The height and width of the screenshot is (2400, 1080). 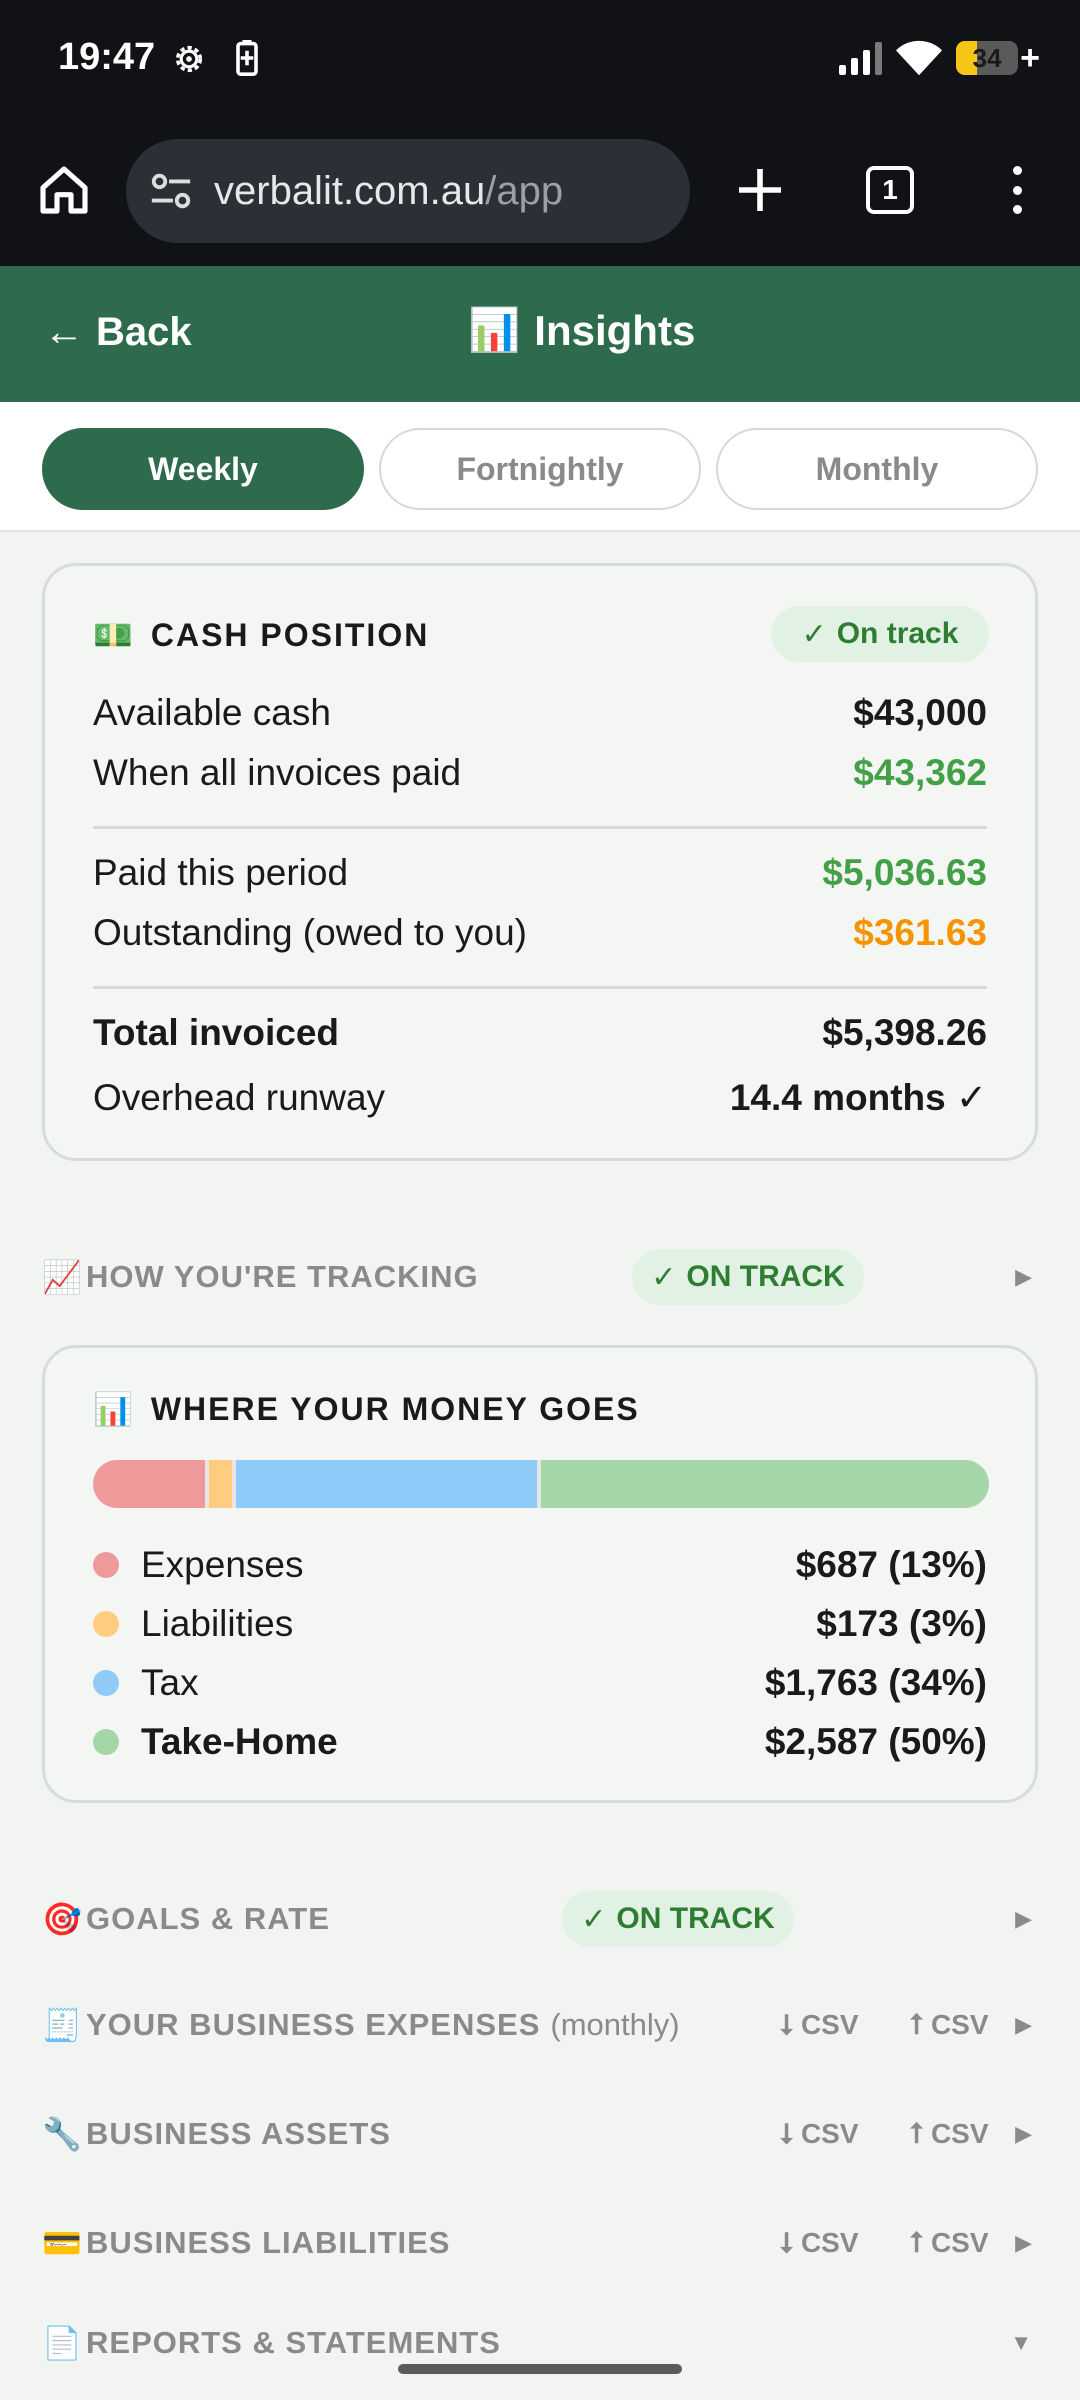 I want to click on legend-name: Tax, so click(x=170, y=1682).